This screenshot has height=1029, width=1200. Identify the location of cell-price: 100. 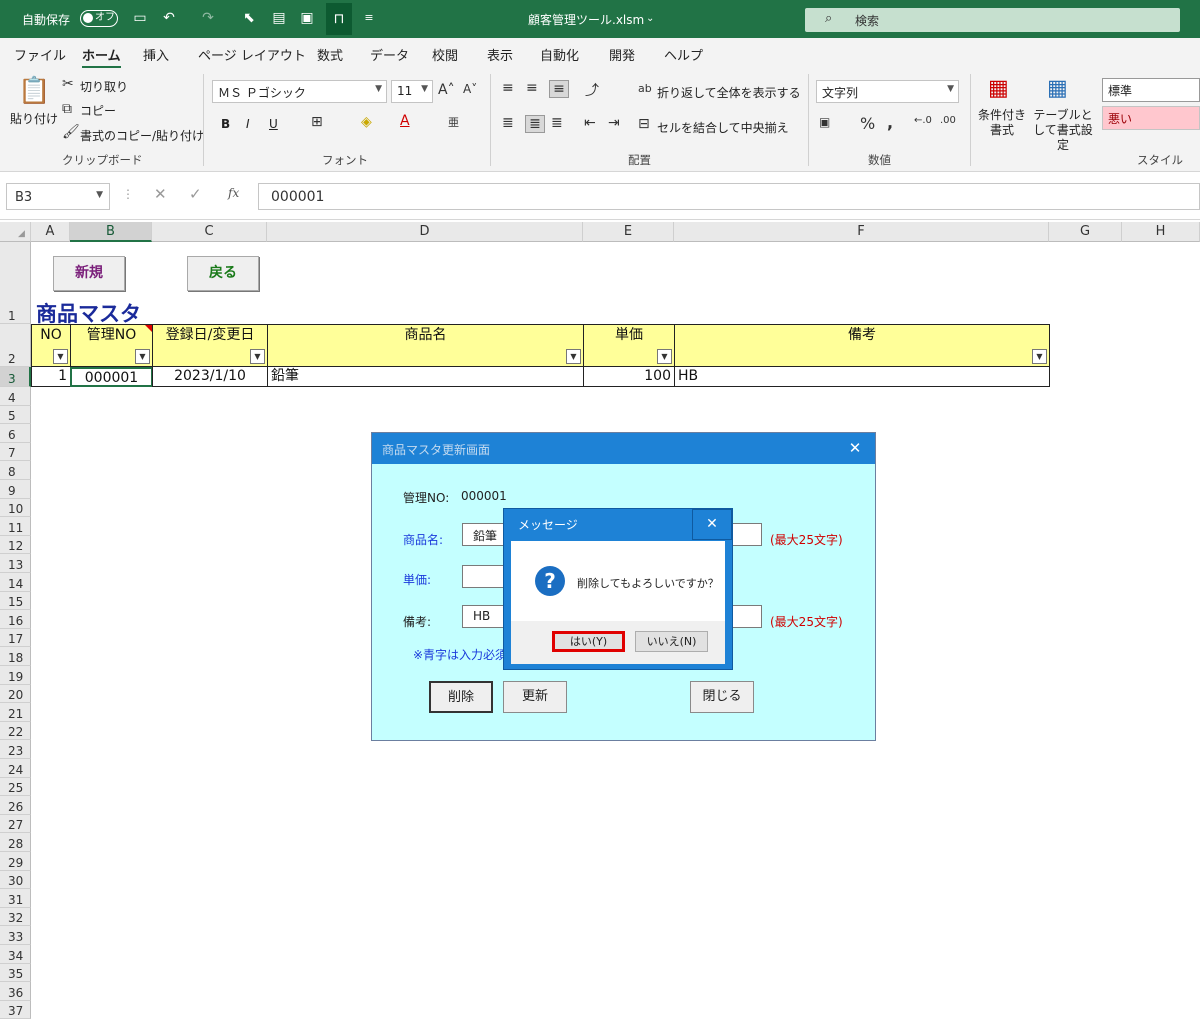
(629, 377).